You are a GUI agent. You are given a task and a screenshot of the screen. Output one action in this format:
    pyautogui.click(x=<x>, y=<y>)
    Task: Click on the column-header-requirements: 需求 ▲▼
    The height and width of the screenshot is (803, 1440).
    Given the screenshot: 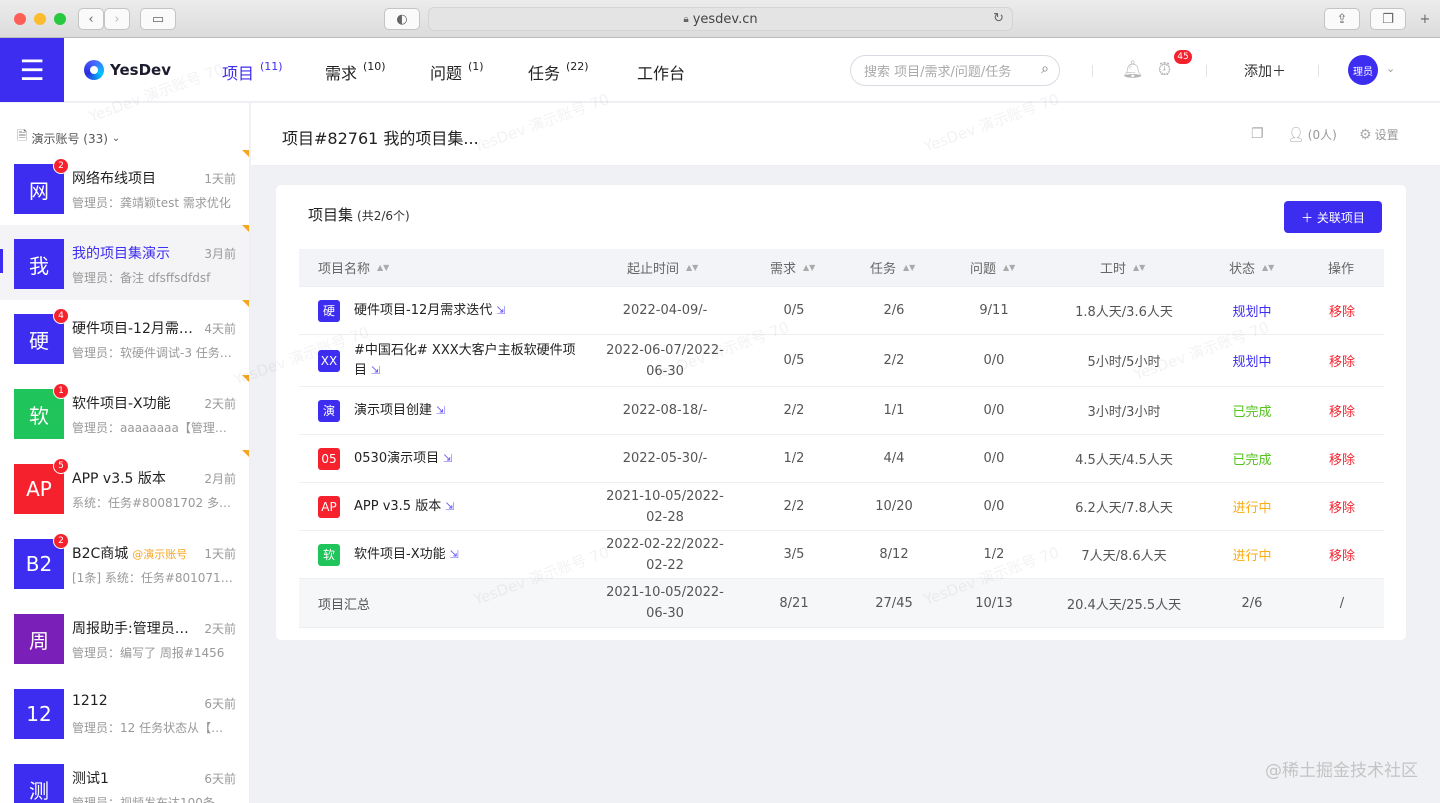 What is the action you would take?
    pyautogui.click(x=792, y=267)
    